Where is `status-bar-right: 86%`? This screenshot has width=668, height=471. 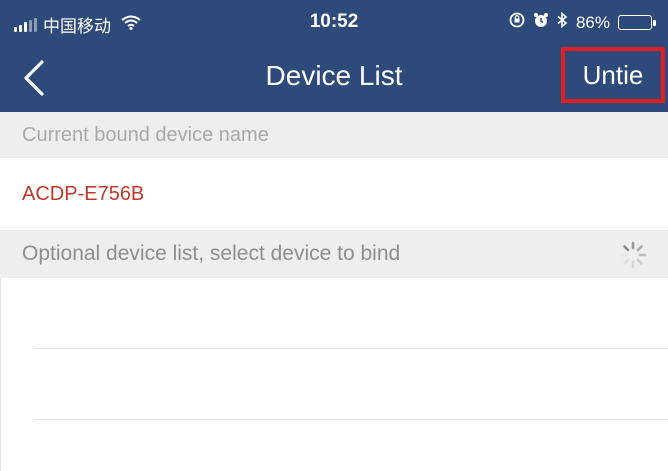 status-bar-right: 86% is located at coordinates (582, 22).